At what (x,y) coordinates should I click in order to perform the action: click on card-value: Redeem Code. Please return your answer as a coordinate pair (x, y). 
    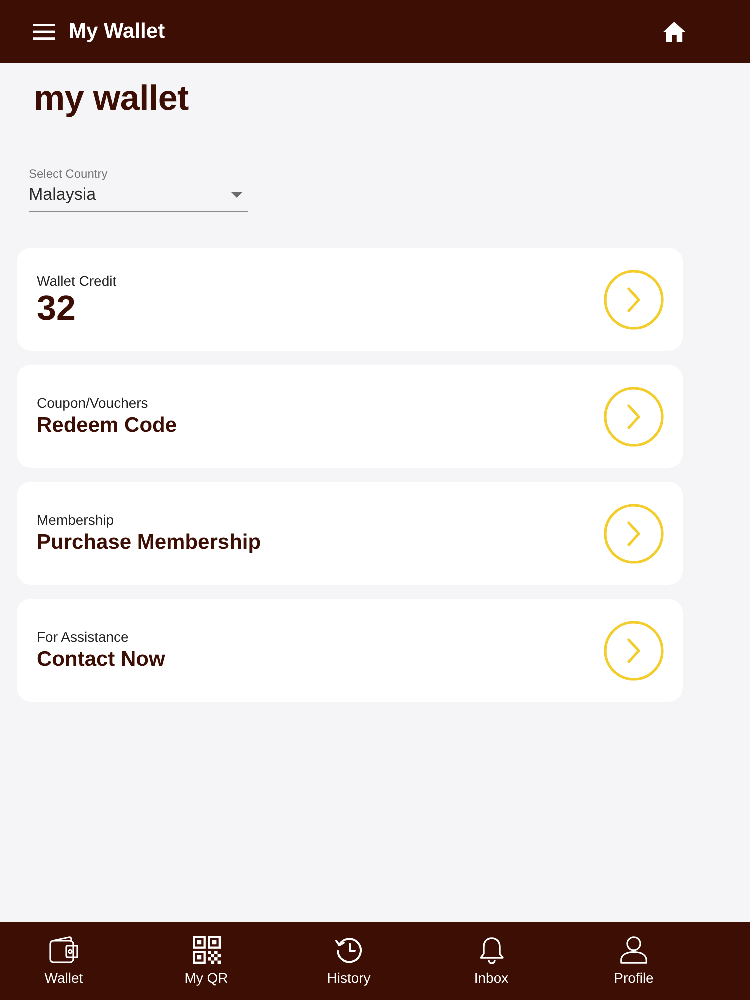
    Looking at the image, I should click on (107, 426).